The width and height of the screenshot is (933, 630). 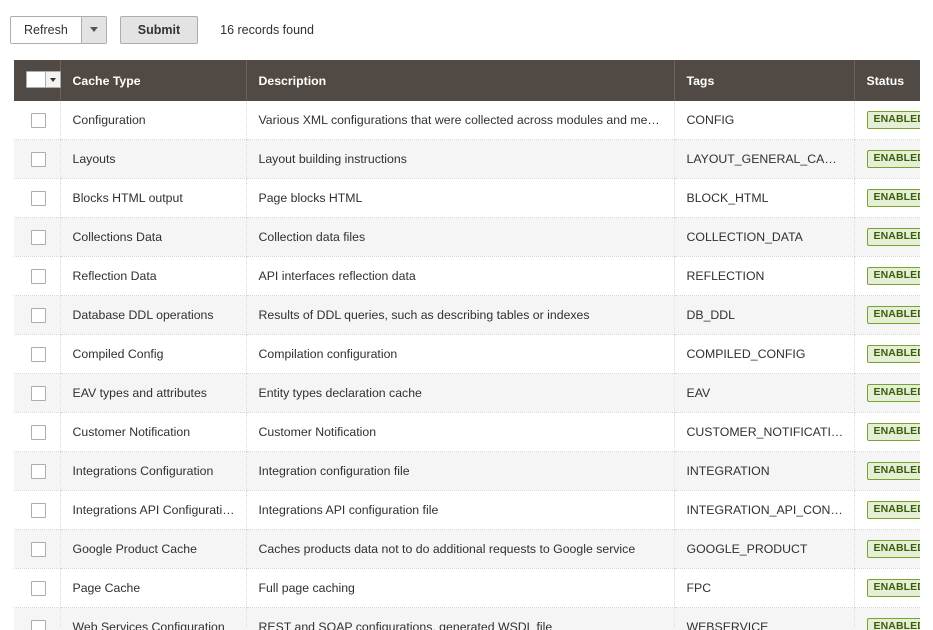 I want to click on select-all-checkbox, so click(x=36, y=79).